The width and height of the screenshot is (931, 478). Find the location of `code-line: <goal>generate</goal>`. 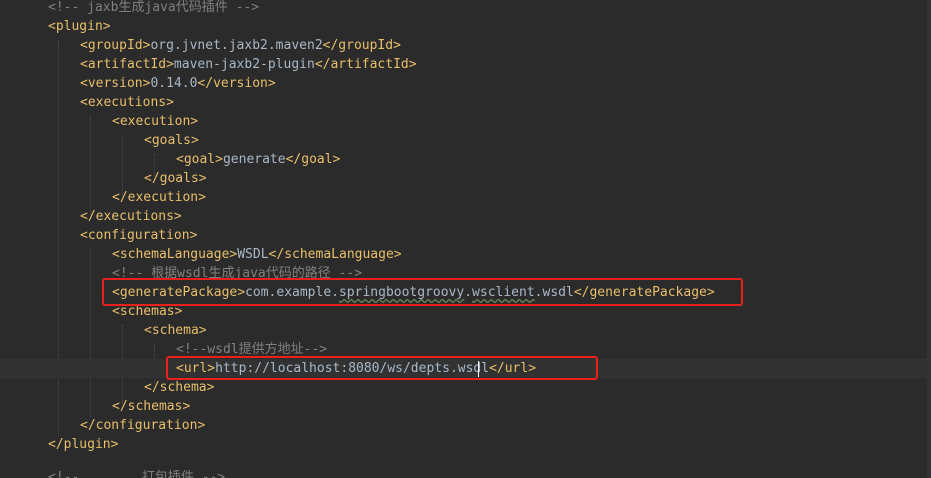

code-line: <goal>generate</goal> is located at coordinates (170, 159).